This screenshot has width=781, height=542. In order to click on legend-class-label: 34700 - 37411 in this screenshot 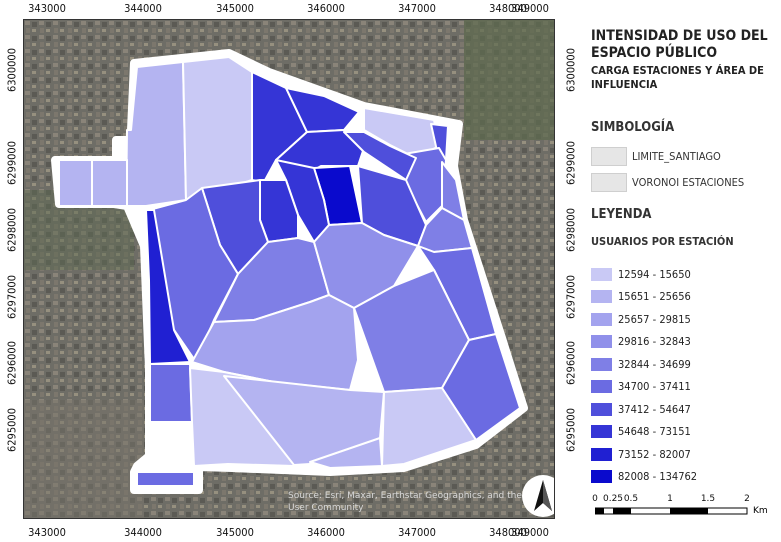, I will do `click(654, 386)`.